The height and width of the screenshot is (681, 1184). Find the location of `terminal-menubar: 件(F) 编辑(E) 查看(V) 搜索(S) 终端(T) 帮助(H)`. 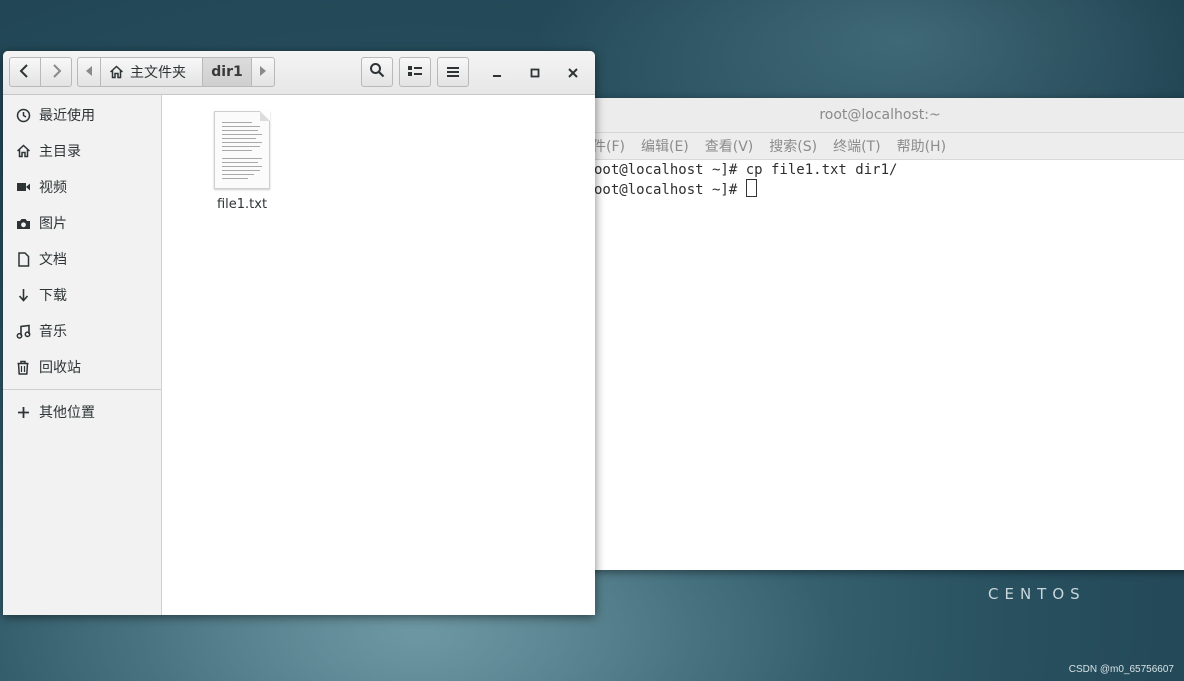

terminal-menubar: 件(F) 编辑(E) 查看(V) 搜索(S) 终端(T) 帮助(H) is located at coordinates (872, 146).